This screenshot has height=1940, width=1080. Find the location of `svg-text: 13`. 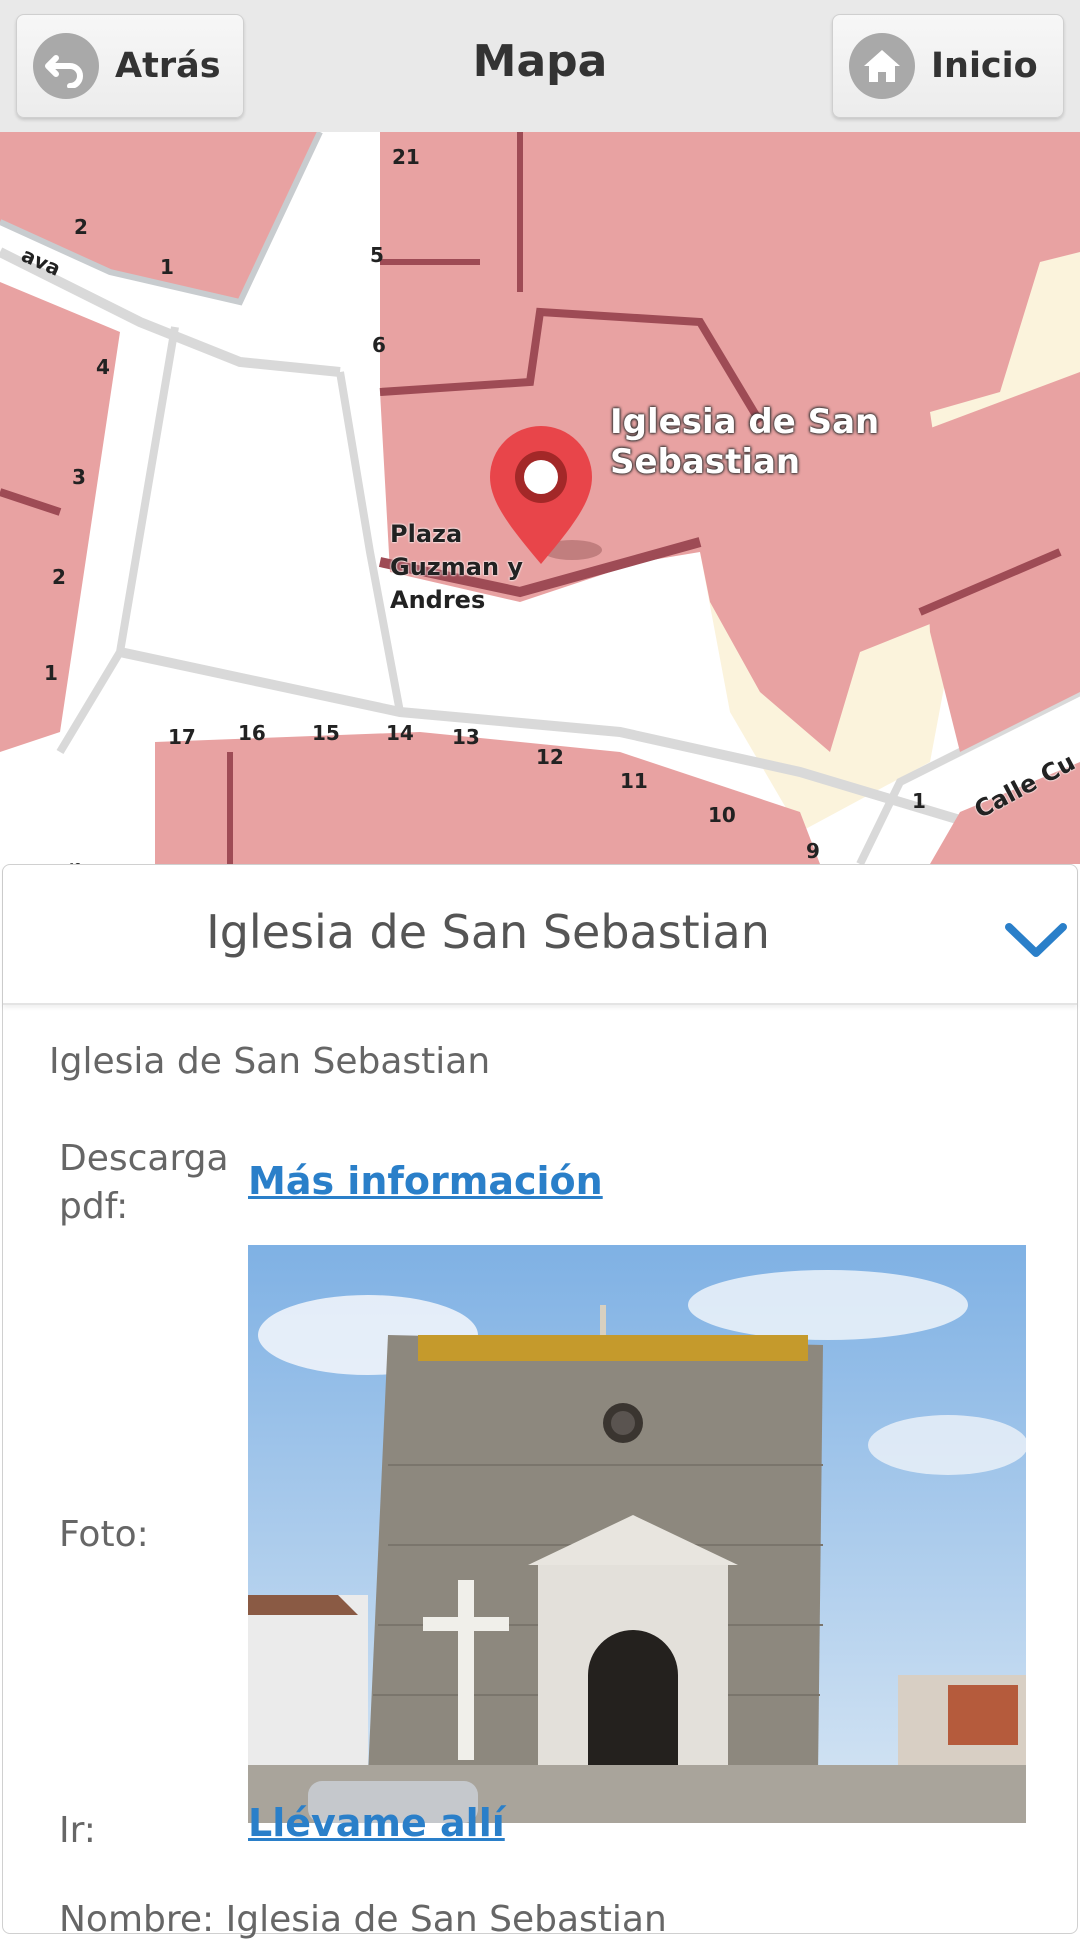

svg-text: 13 is located at coordinates (466, 737).